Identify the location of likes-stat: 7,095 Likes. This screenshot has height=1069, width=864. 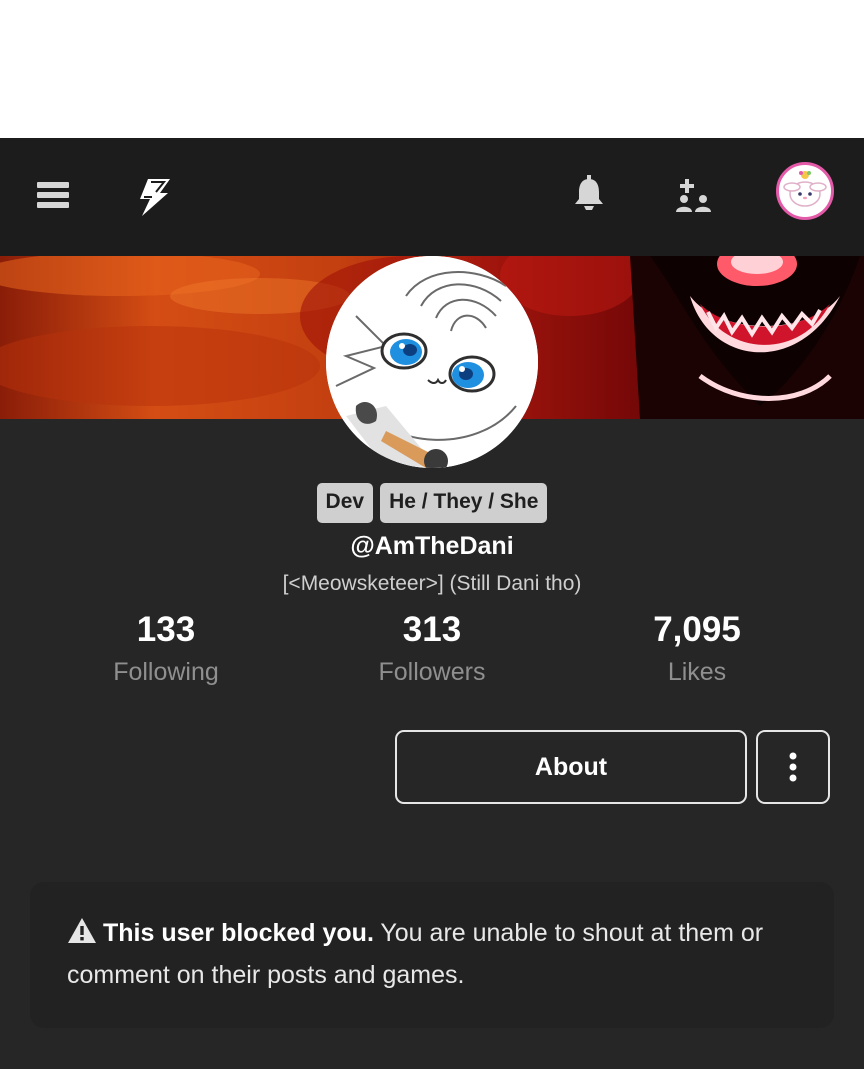
(697, 650).